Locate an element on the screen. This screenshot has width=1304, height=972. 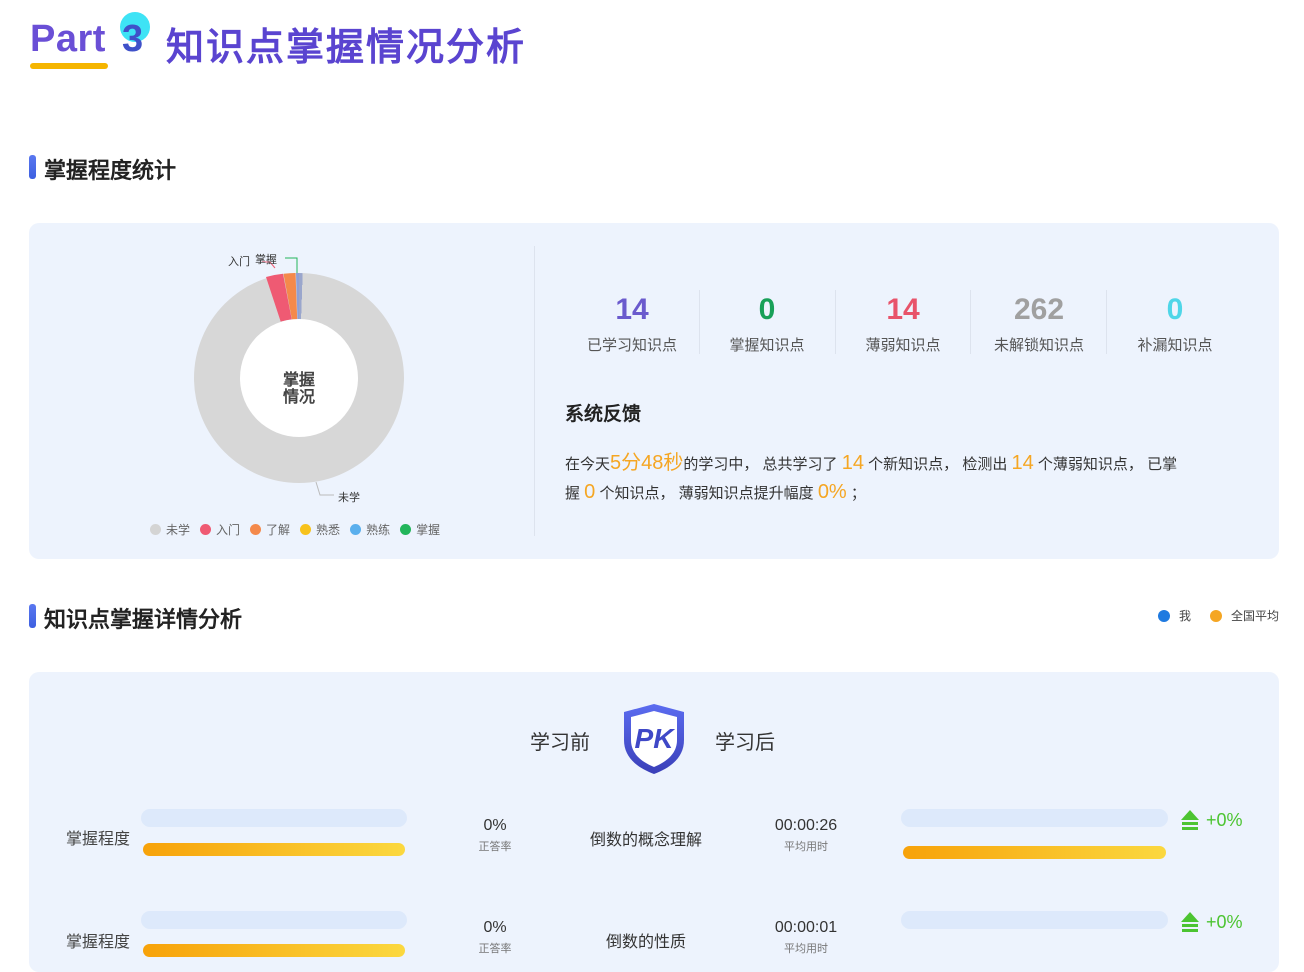
avg-time-value: 00:00:01 is located at coordinates (806, 927).